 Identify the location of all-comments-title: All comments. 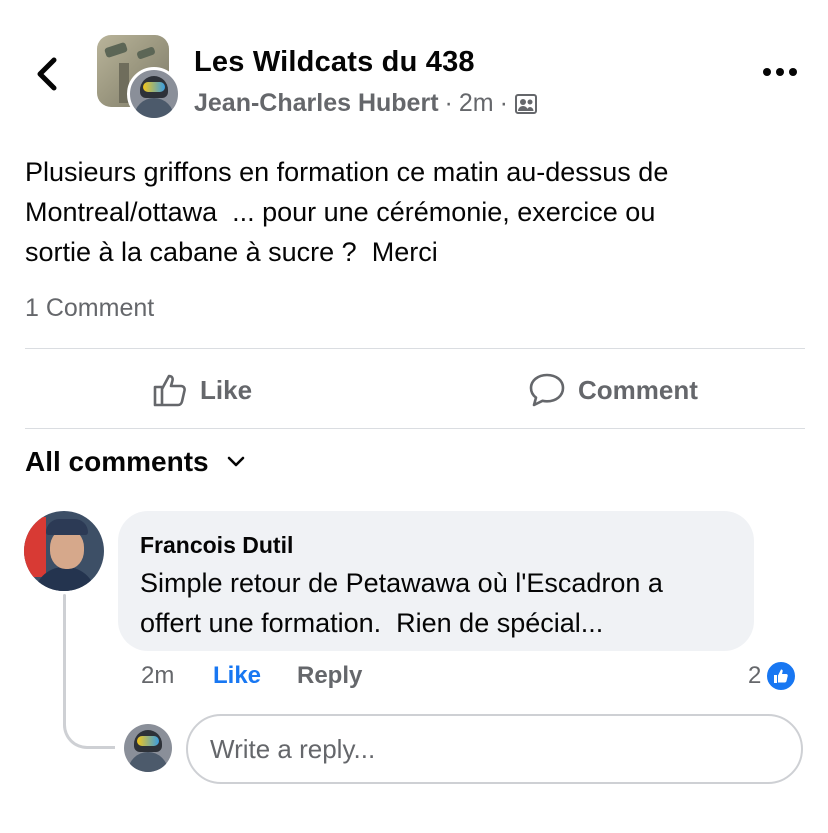
(117, 461).